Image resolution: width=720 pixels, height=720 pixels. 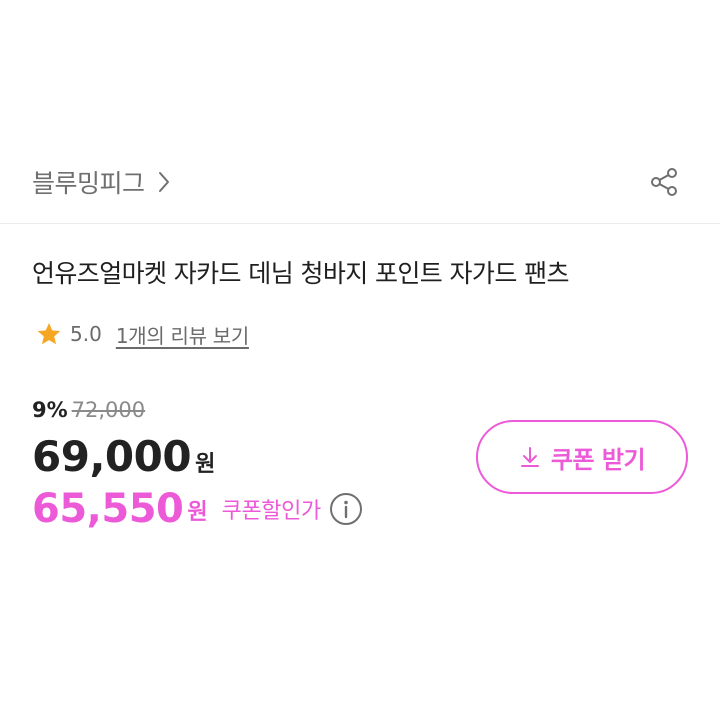 What do you see at coordinates (197, 415) in the screenshot?
I see `discount-line: 9% 72,000` at bounding box center [197, 415].